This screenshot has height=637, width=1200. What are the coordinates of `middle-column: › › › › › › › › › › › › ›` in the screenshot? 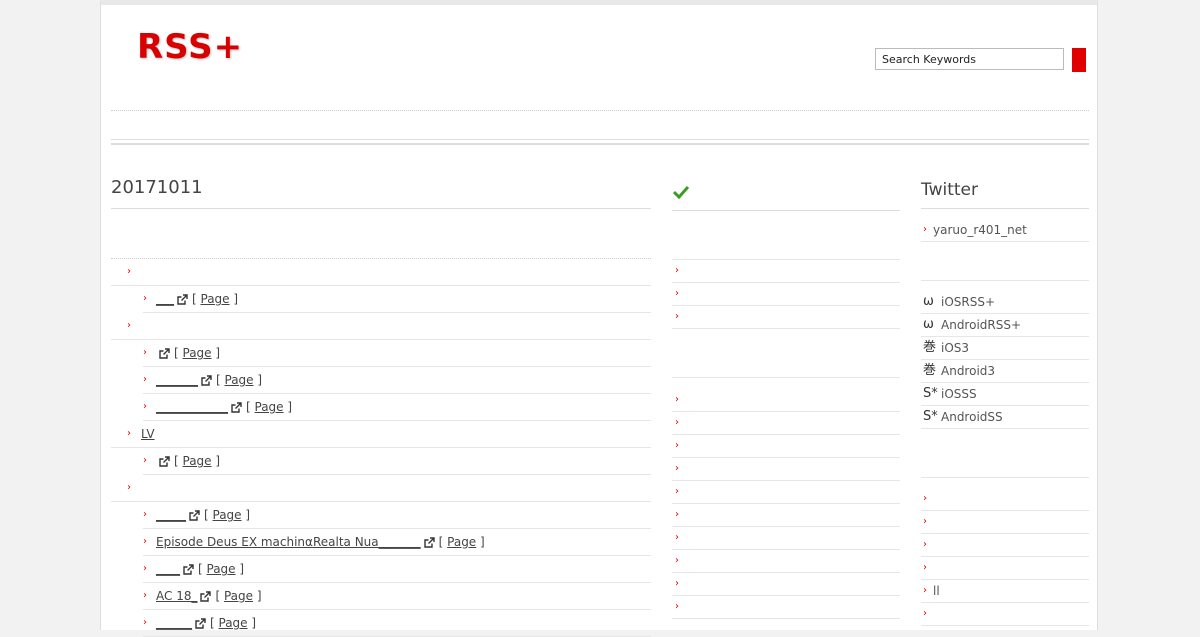 It's located at (786, 399).